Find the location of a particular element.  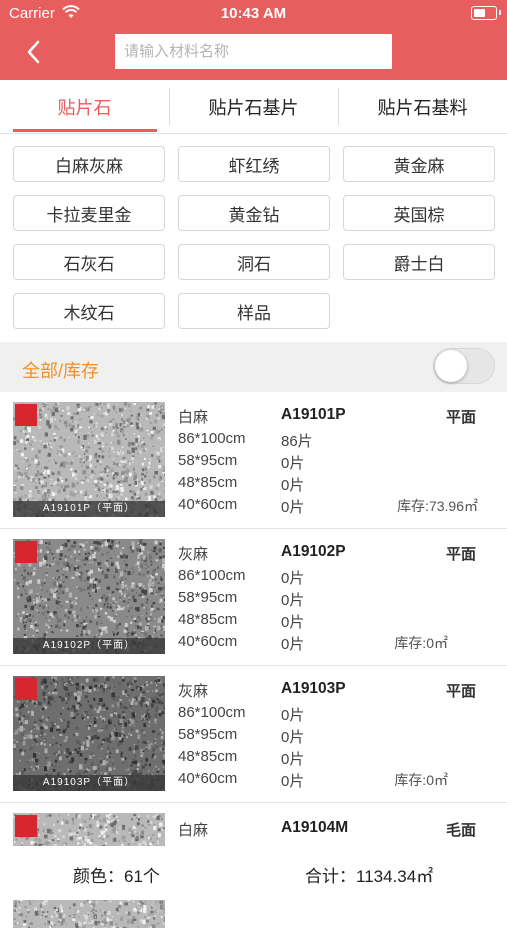

stone-thumbnail: A19103P（平面） is located at coordinates (89, 733).